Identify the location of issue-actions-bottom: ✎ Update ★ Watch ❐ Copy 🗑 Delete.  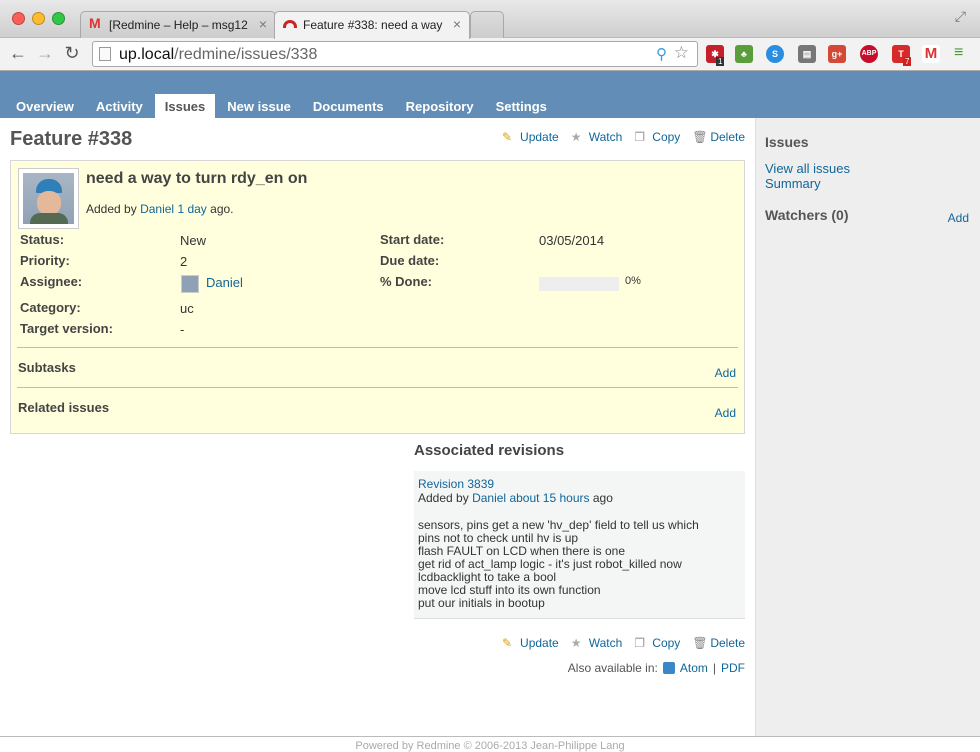
(619, 643).